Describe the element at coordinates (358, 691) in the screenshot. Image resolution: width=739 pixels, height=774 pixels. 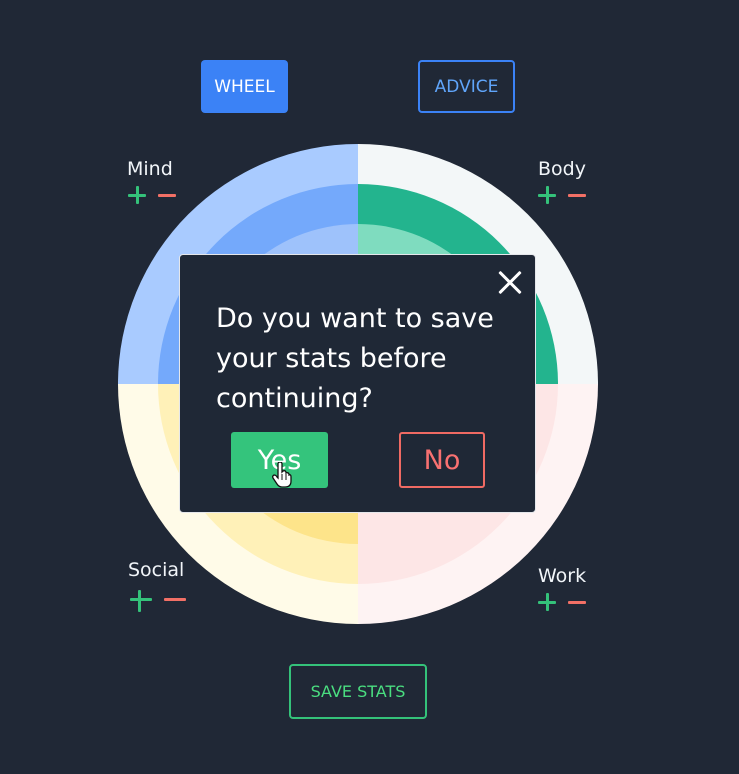
I see `save-stats-button: SAVE STATS` at that location.